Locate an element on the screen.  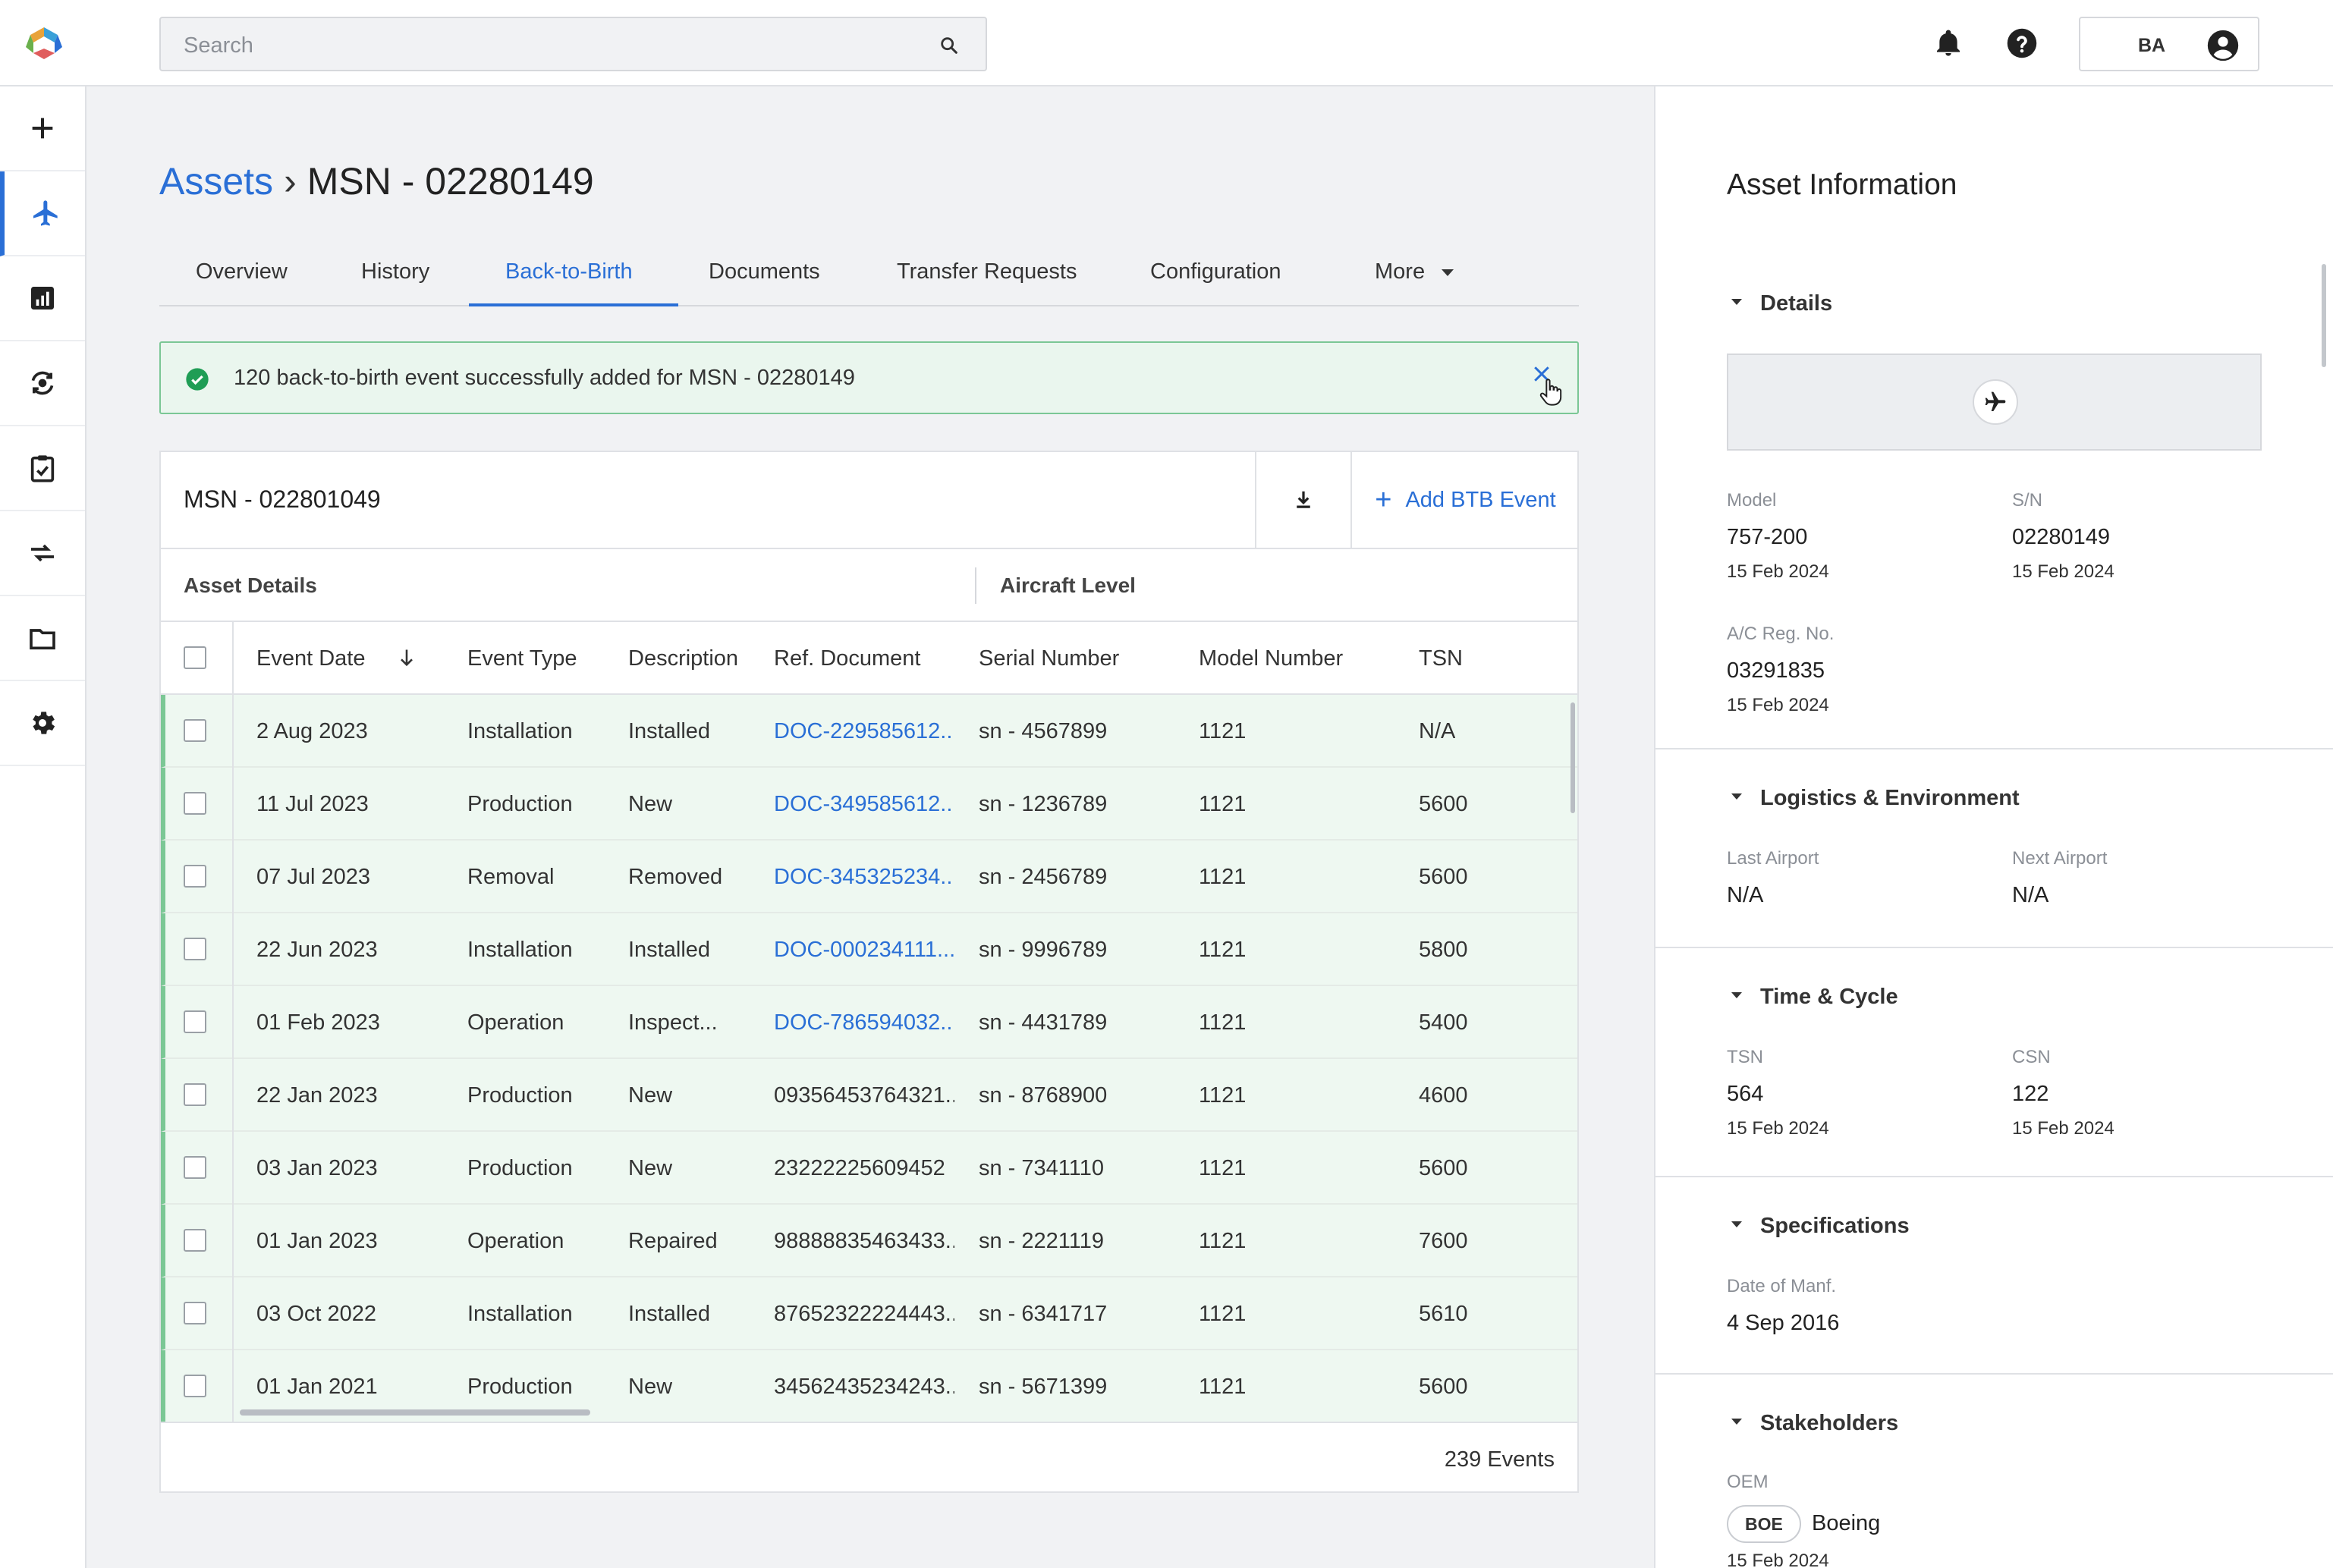
select-all-checkbox is located at coordinates (195, 657).